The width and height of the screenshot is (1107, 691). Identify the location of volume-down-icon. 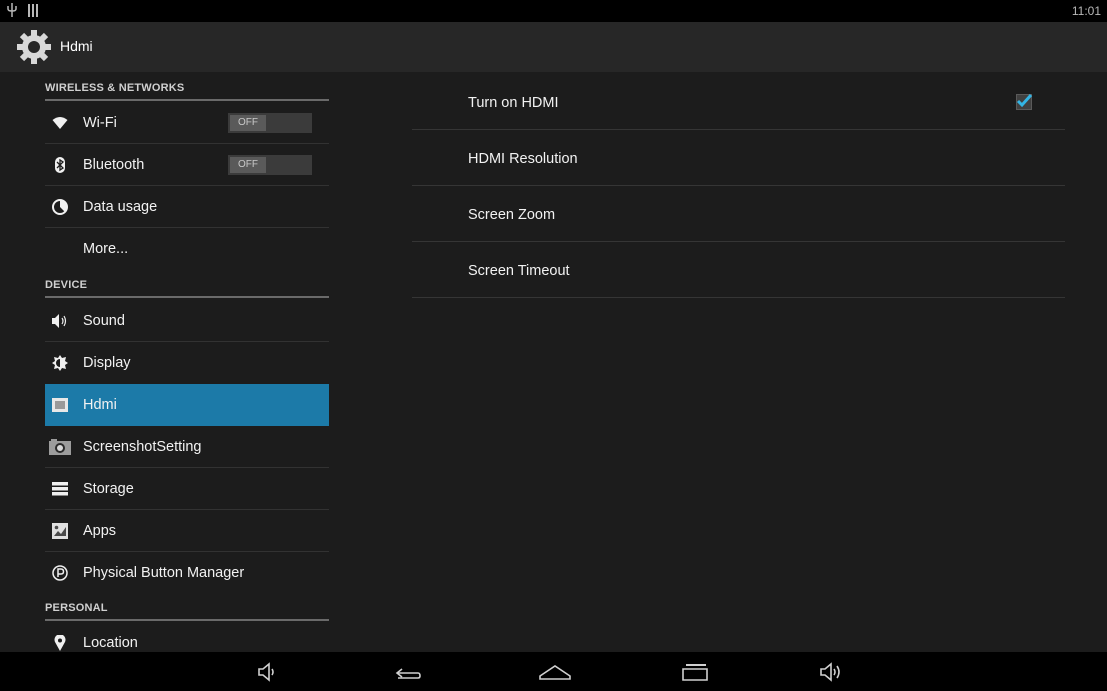
(268, 672).